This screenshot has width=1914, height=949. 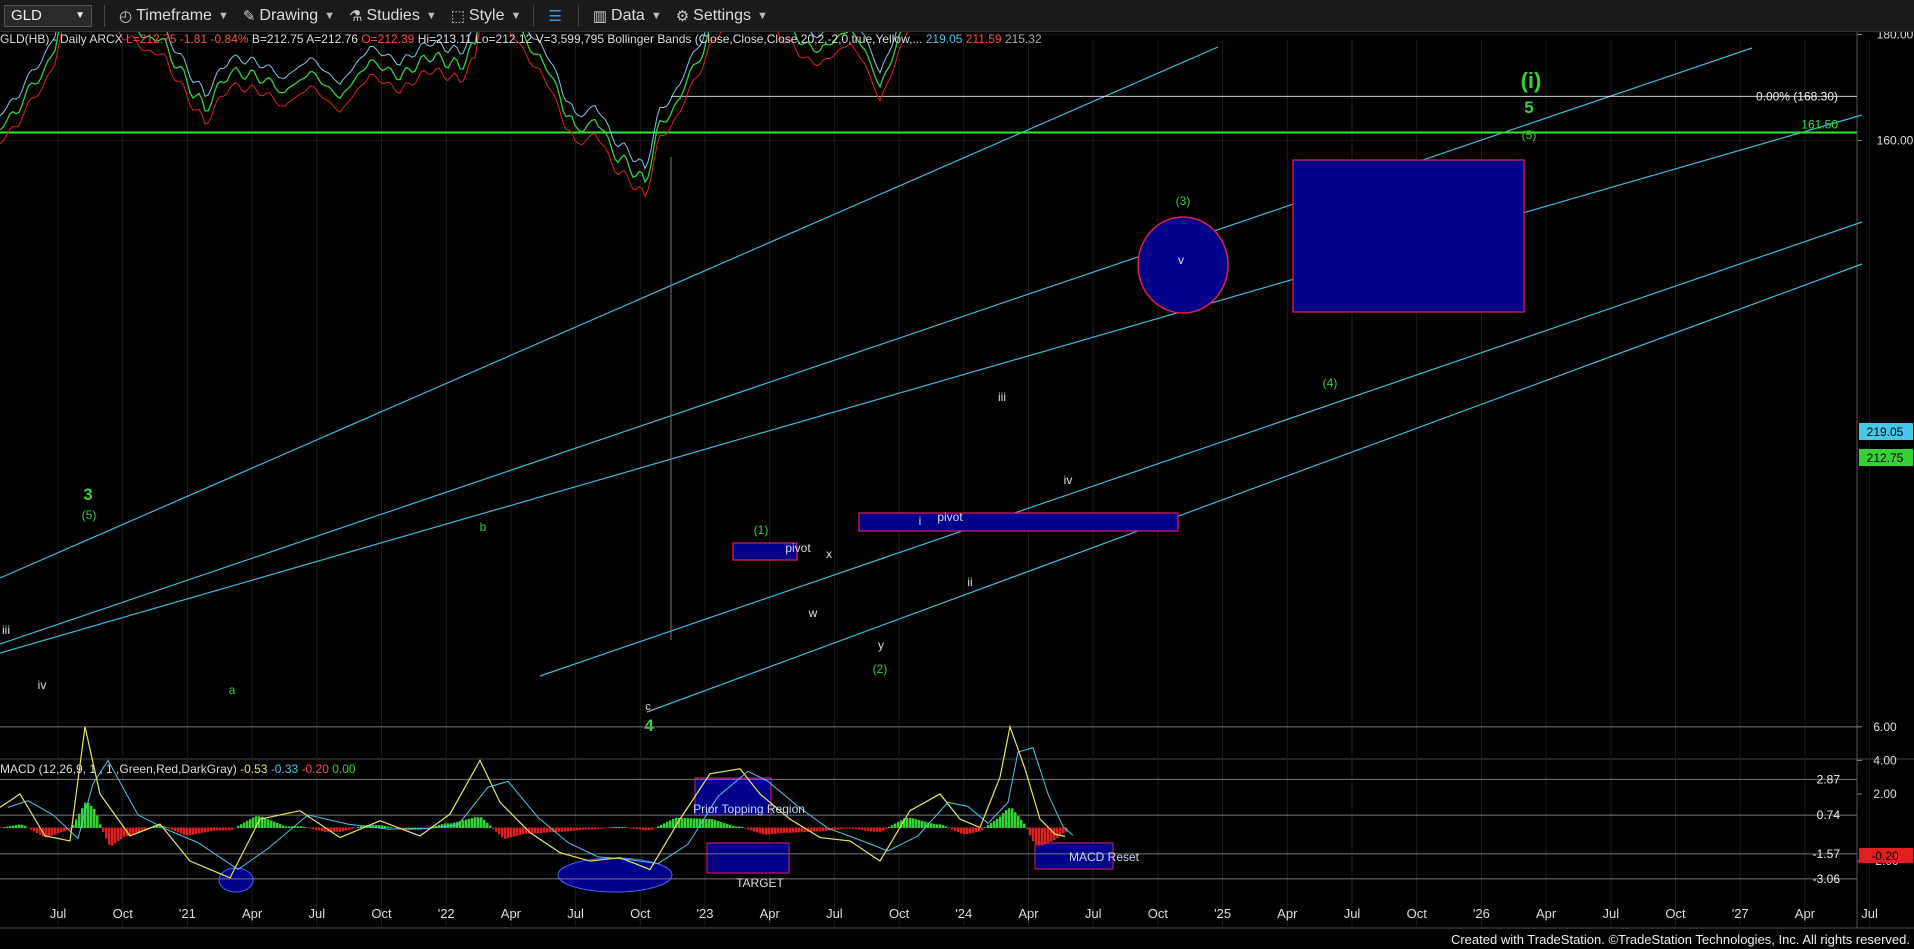 I want to click on low-price: Lo=212.12, so click(x=504, y=39).